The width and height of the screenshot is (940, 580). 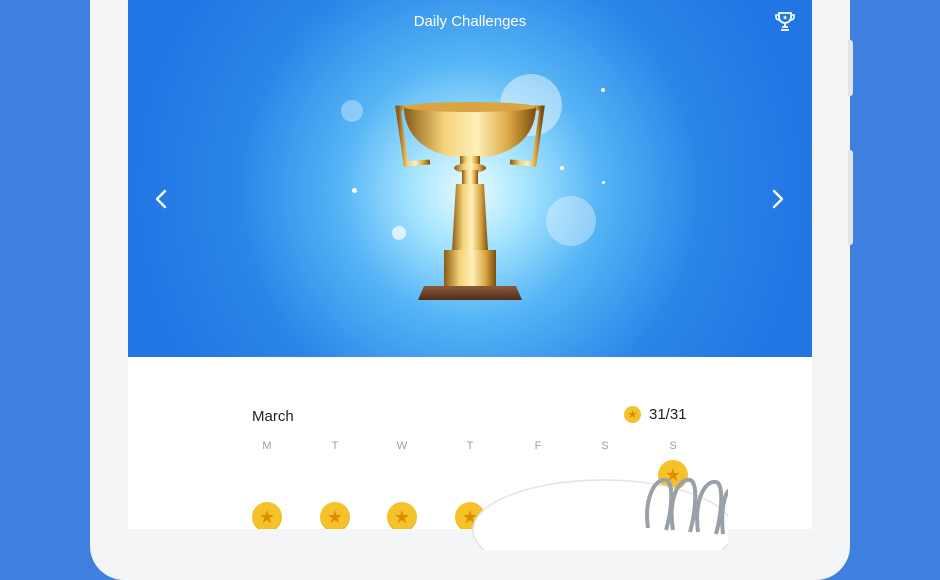 What do you see at coordinates (668, 414) in the screenshot?
I see `progress-count: 31/31` at bounding box center [668, 414].